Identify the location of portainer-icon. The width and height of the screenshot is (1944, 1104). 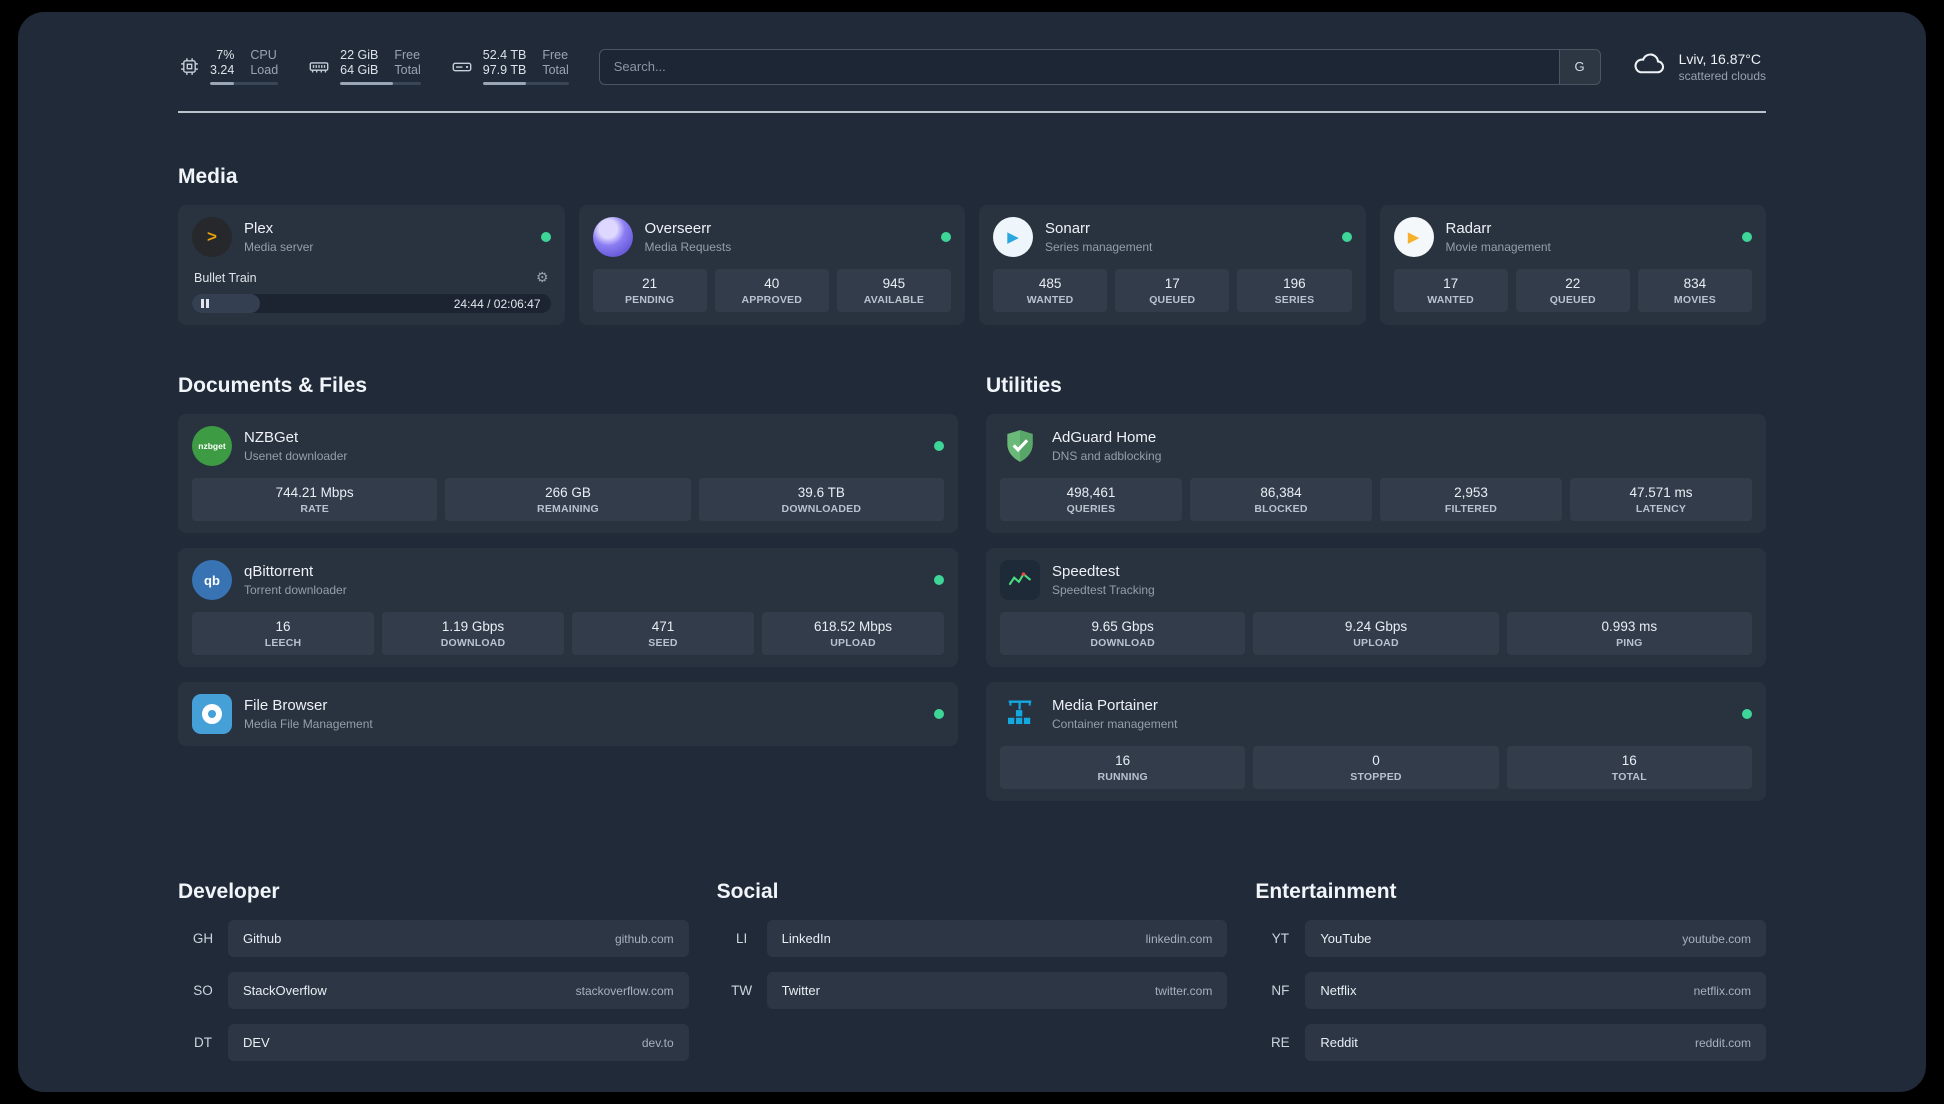
(1020, 714).